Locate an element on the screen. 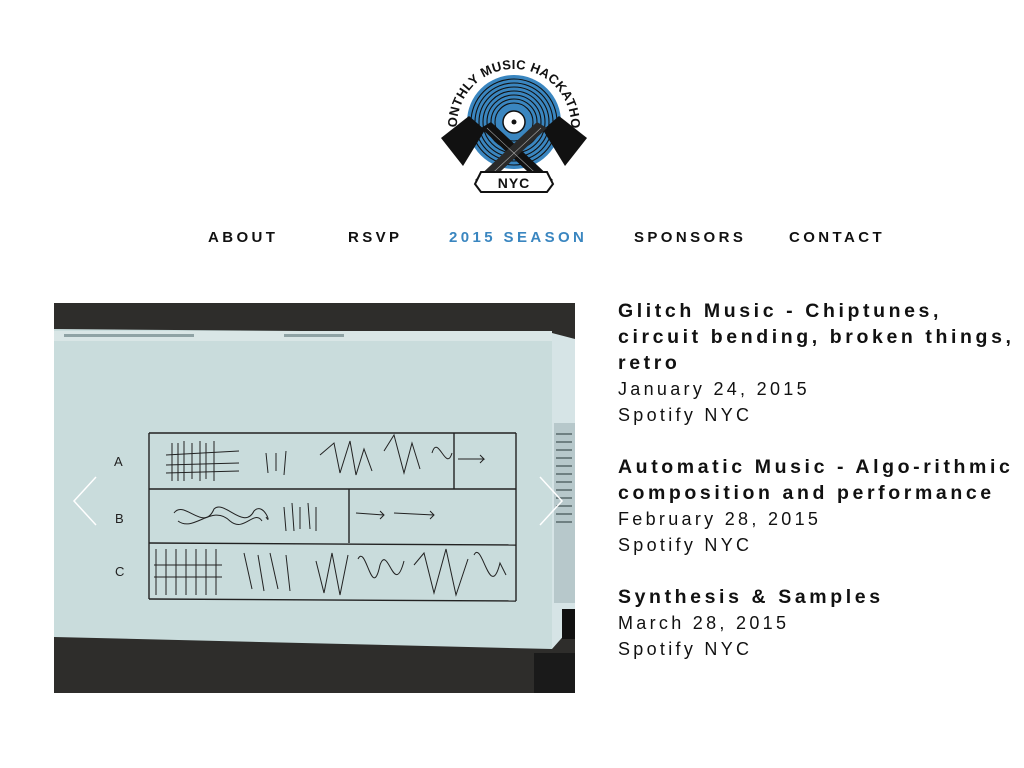 This screenshot has width=1024, height=768. monthly-music-hackathon-logo: MONTHLY MUSIC HACKATHON NYC is located at coordinates (514, 118).